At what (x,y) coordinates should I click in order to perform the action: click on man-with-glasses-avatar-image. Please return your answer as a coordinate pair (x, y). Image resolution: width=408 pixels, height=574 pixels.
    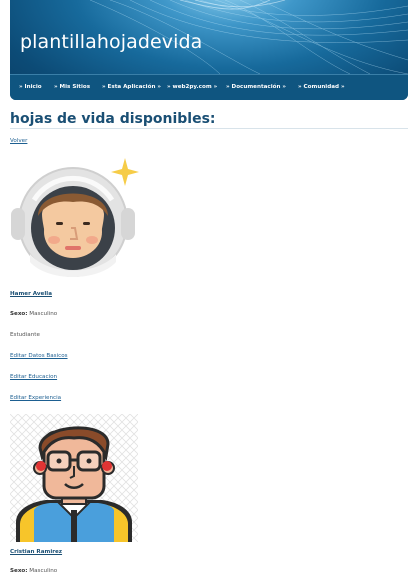
    Looking at the image, I should click on (74, 478).